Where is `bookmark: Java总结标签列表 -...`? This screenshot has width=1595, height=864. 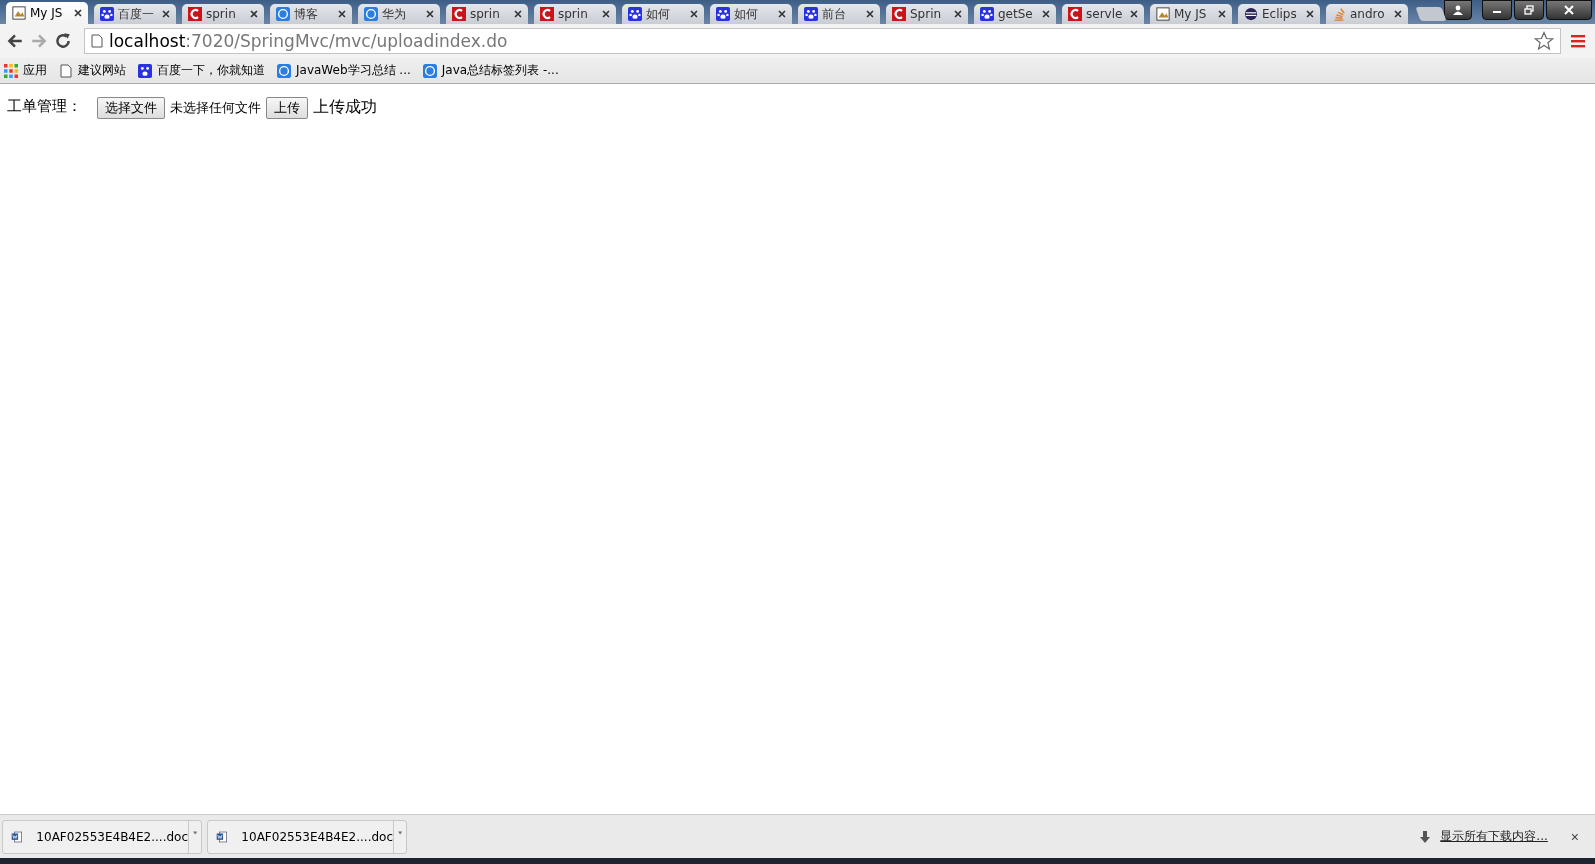
bookmark: Java总结标签列表 -... is located at coordinates (490, 70).